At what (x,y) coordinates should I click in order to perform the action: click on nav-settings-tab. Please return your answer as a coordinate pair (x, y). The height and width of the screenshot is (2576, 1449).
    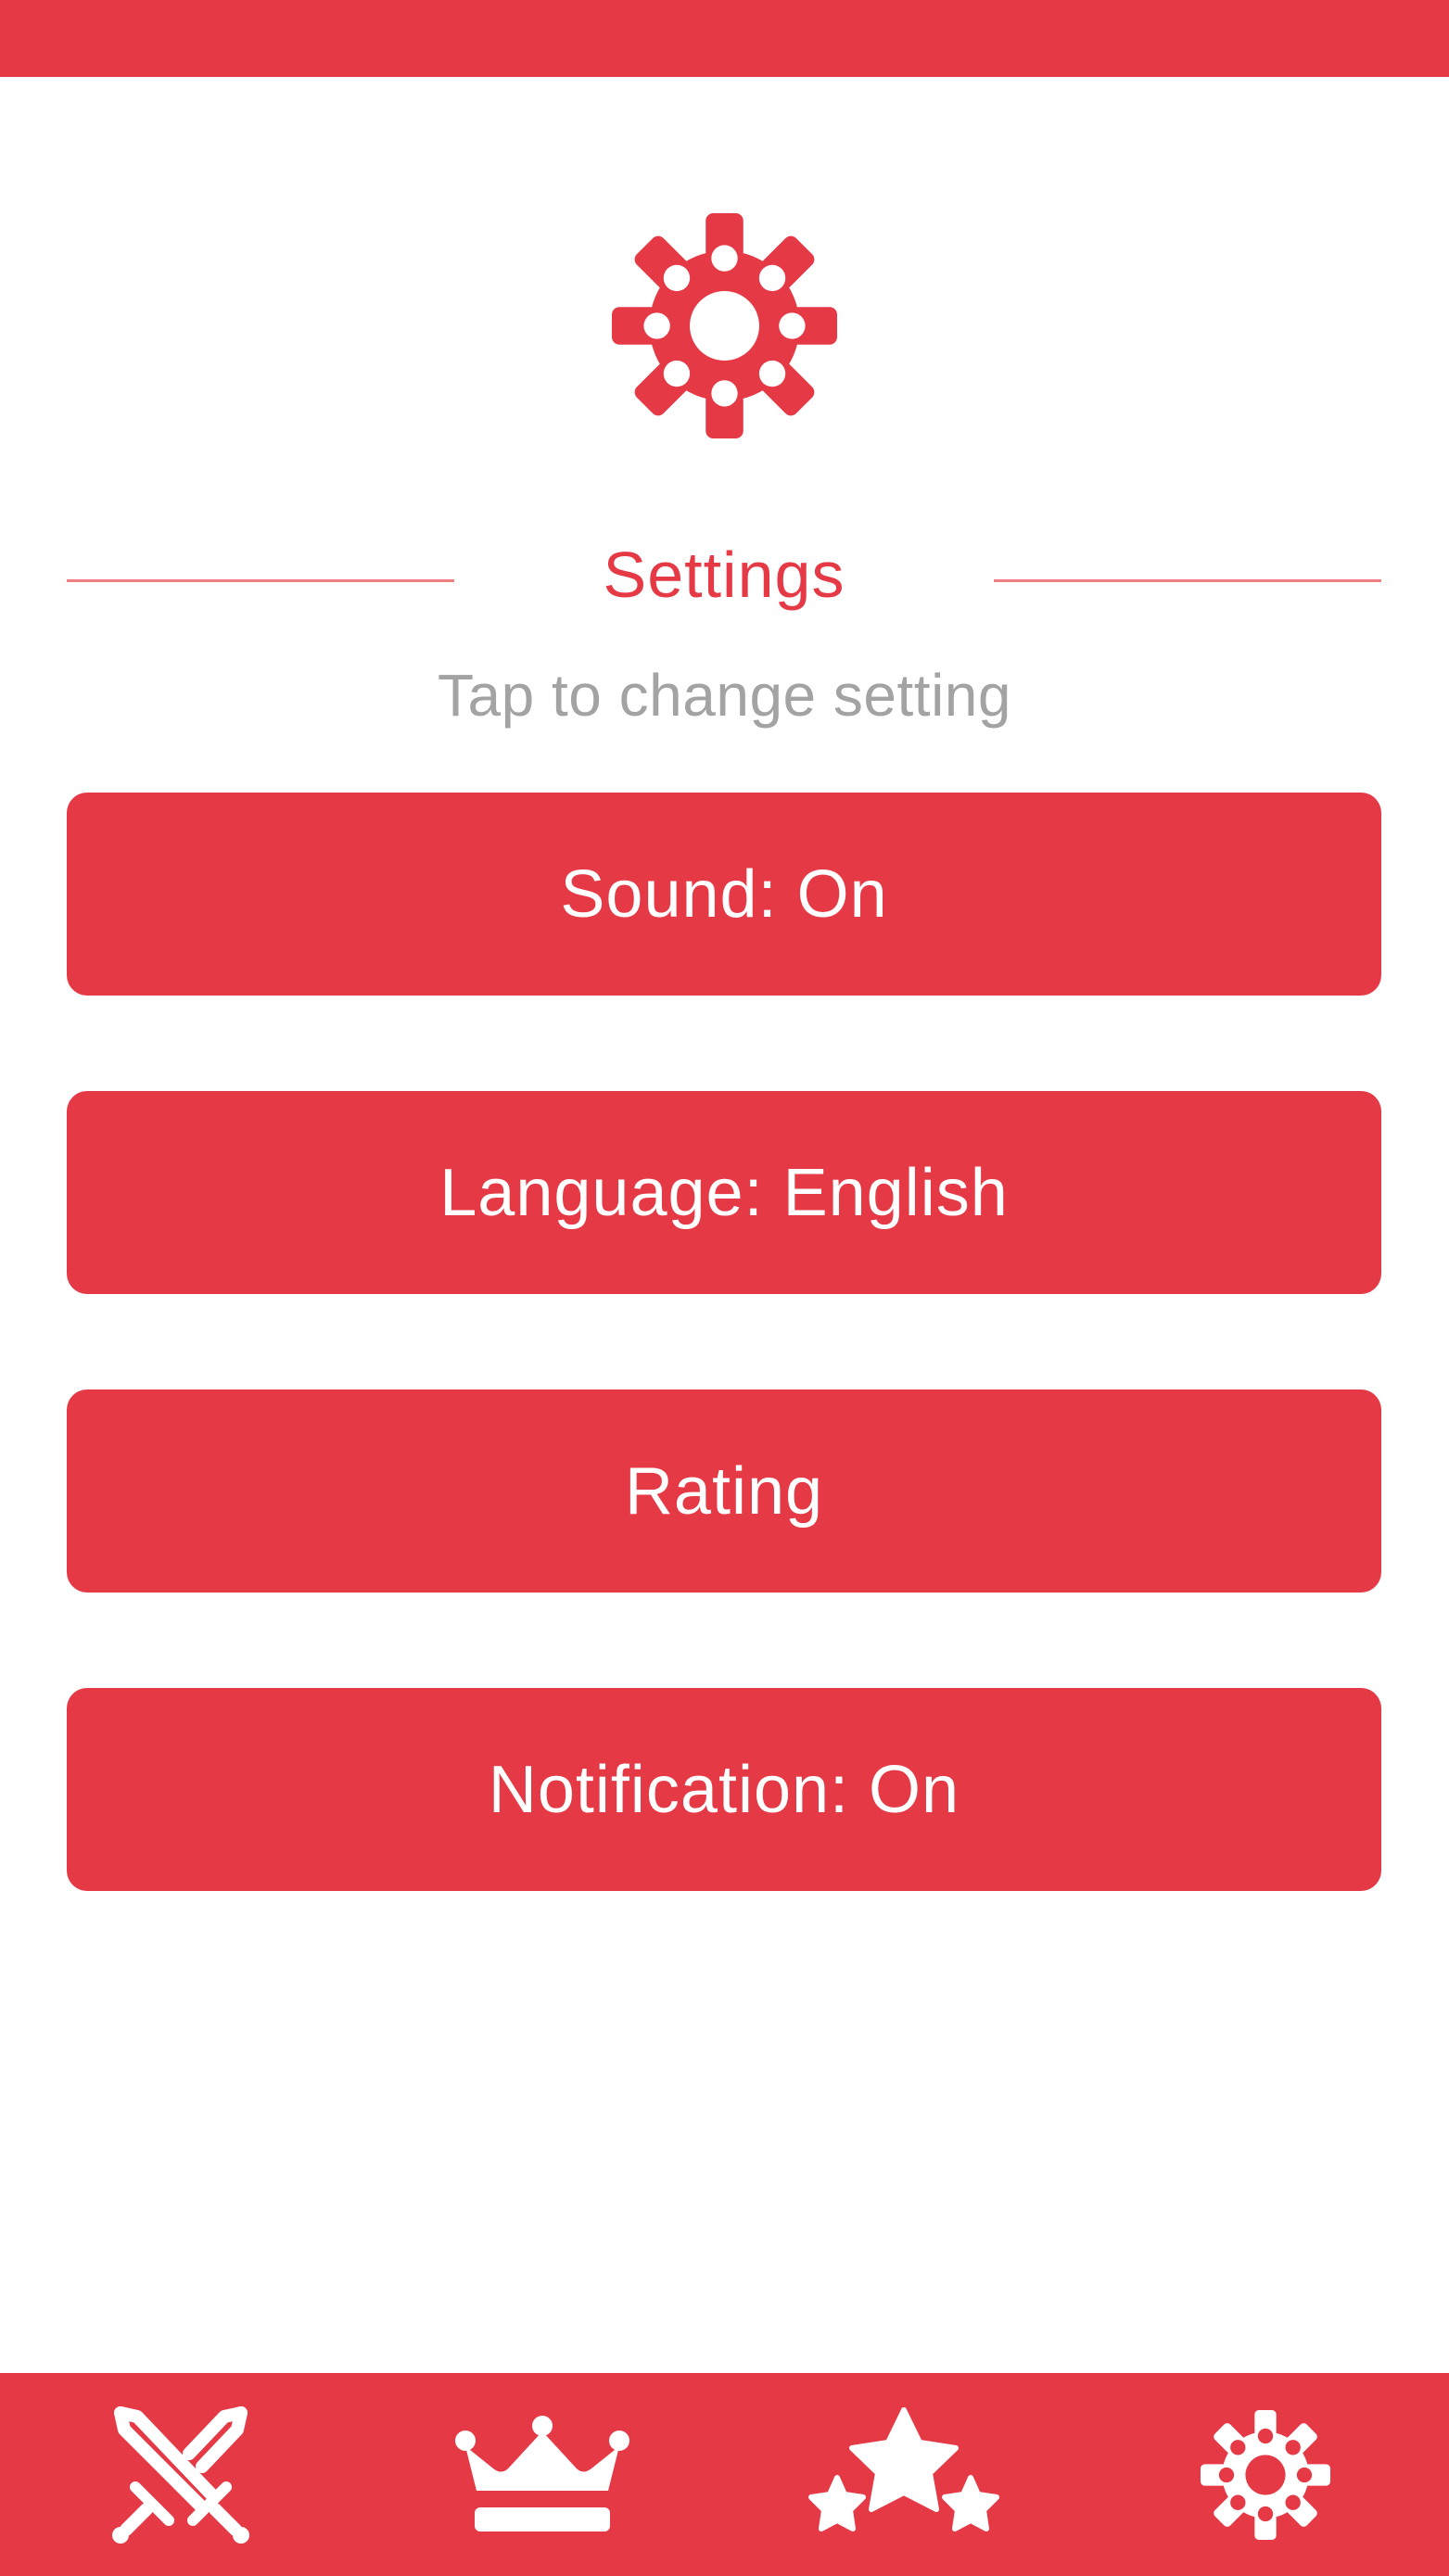
    Looking at the image, I should click on (1265, 2474).